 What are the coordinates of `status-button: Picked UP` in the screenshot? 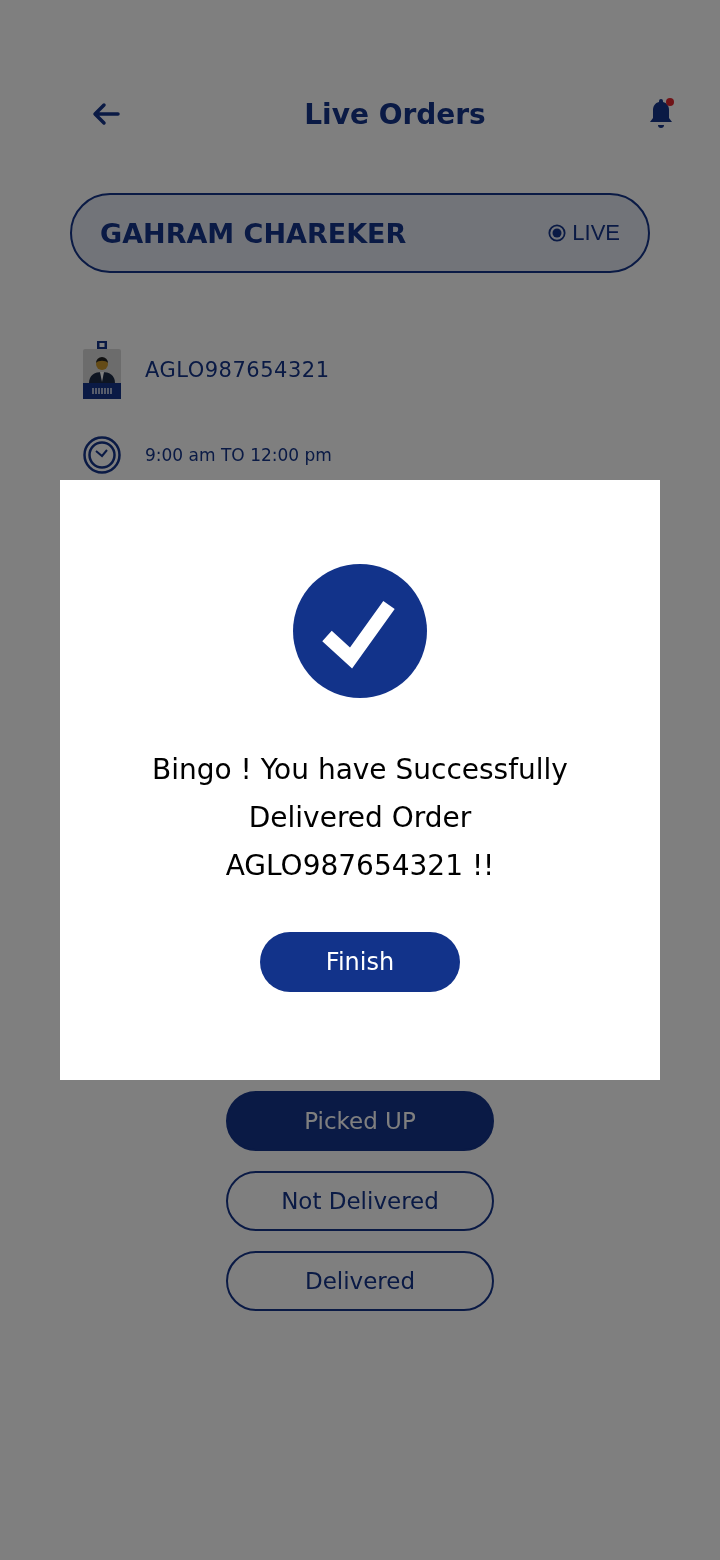 It's located at (360, 1121).